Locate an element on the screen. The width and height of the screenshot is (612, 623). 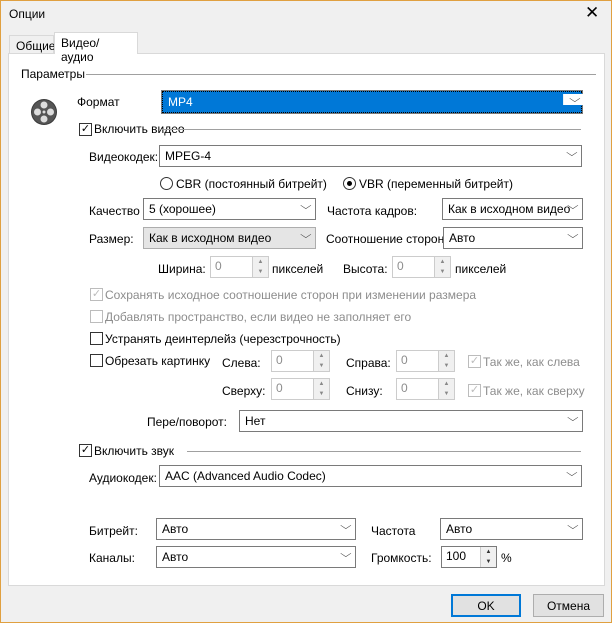
same-as-left-checkbox: ✓ is located at coordinates (474, 361).